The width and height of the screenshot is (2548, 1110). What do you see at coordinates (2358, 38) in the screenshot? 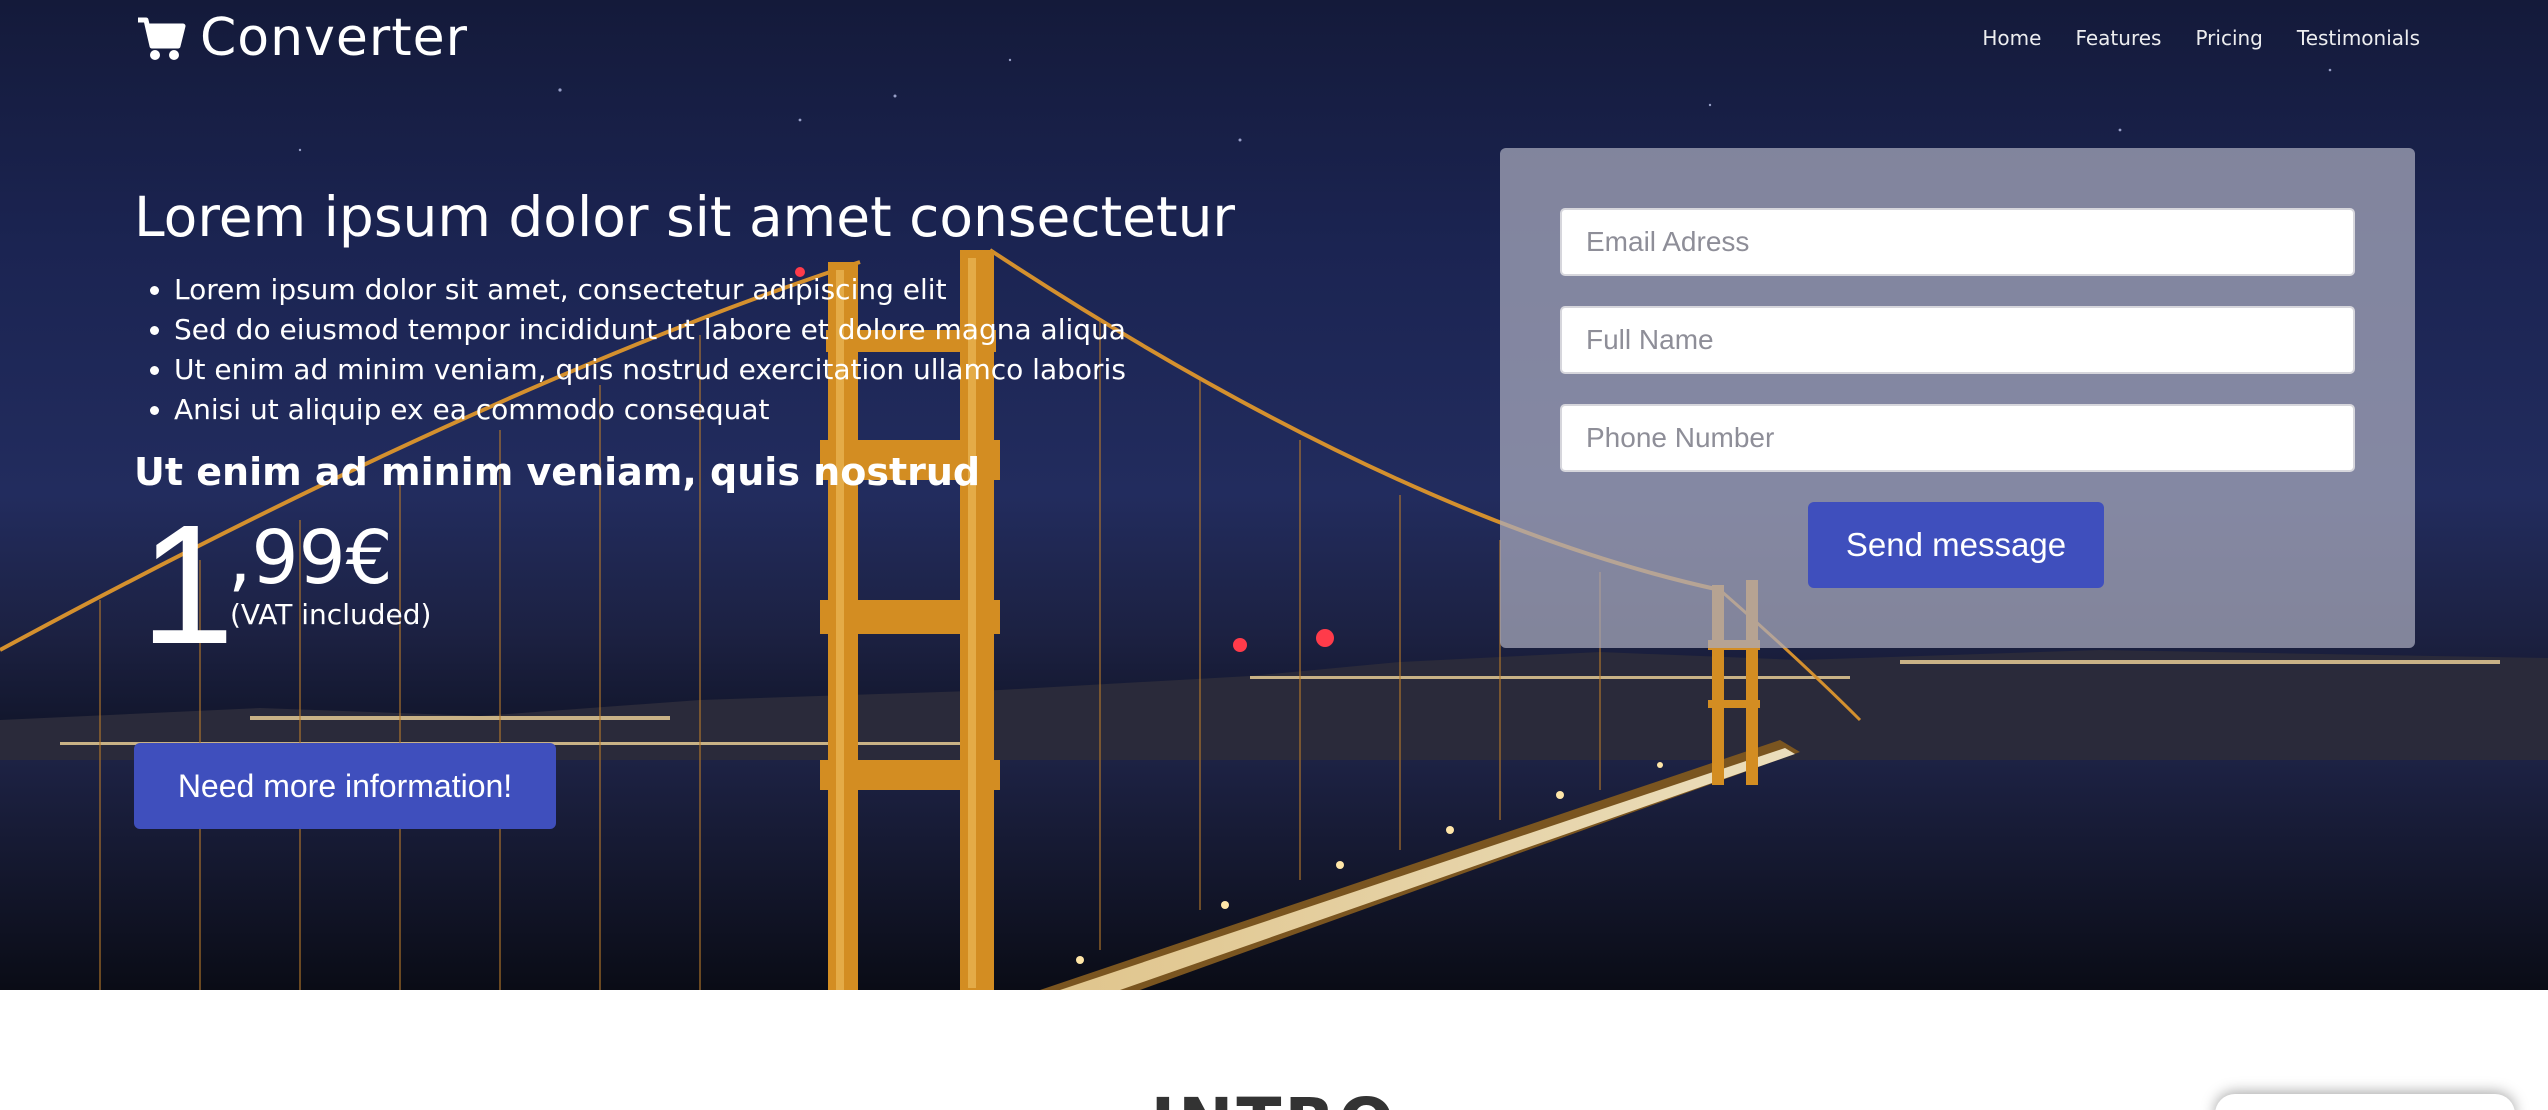
I see `nav-link-testimonials: Testimonials` at bounding box center [2358, 38].